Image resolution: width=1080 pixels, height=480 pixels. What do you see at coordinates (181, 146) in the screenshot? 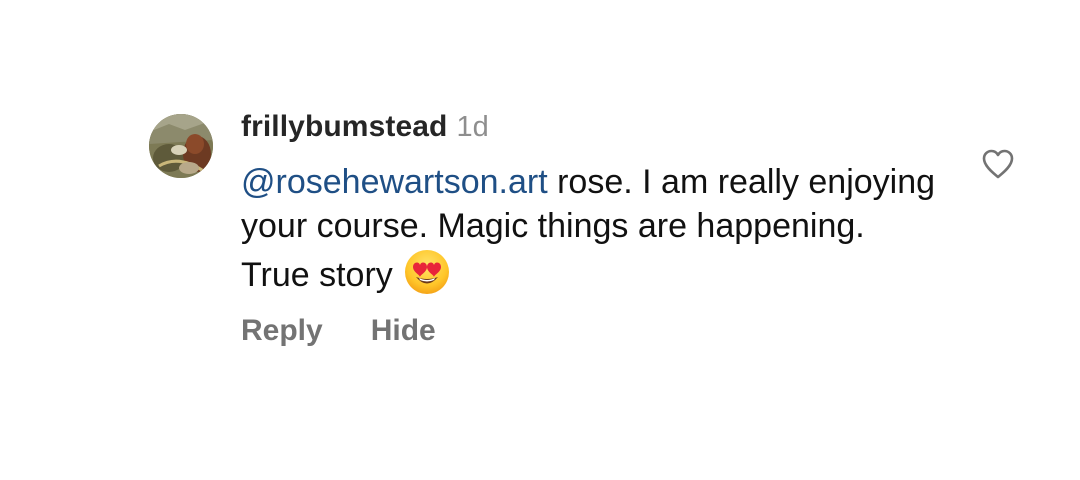
I see `avatar` at bounding box center [181, 146].